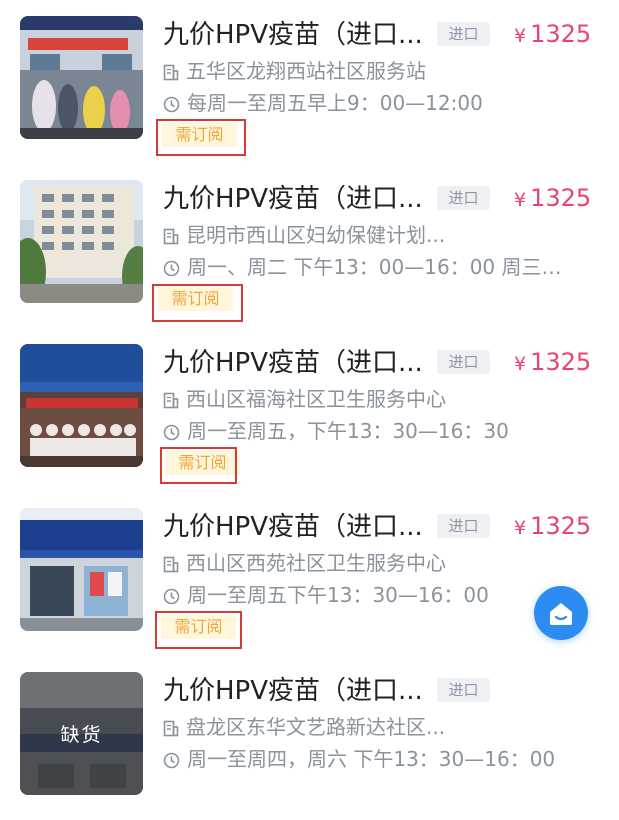 The image size is (619, 820). I want to click on address-text: 西山区福海社区卫生服务中心, so click(316, 399).